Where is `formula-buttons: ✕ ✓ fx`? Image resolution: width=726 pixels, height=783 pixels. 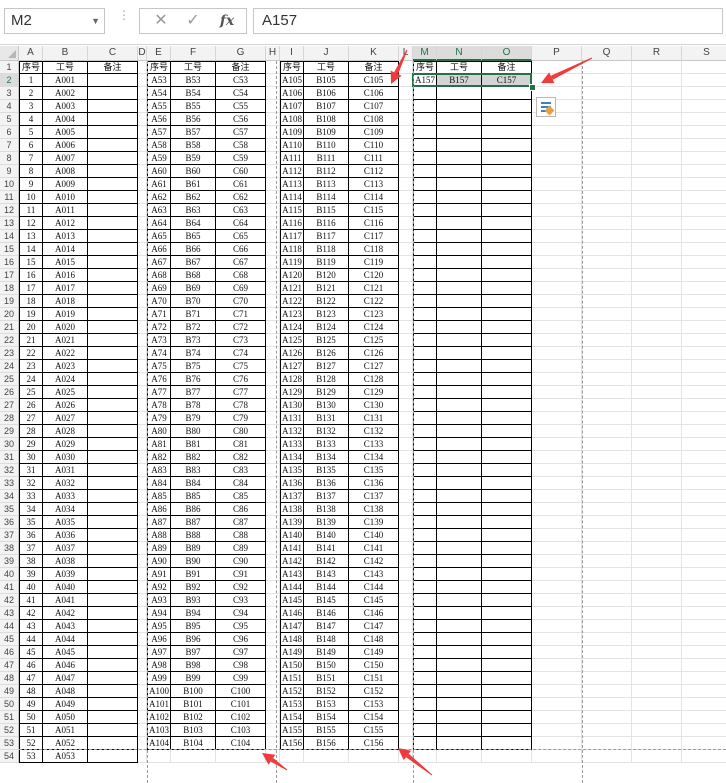 formula-buttons: ✕ ✓ fx is located at coordinates (193, 21).